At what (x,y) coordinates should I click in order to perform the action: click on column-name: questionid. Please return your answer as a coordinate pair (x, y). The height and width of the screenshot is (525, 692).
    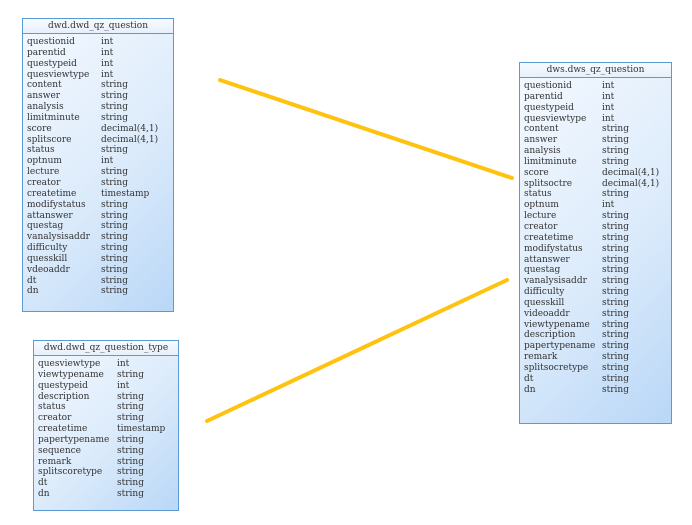
    Looking at the image, I should click on (51, 42).